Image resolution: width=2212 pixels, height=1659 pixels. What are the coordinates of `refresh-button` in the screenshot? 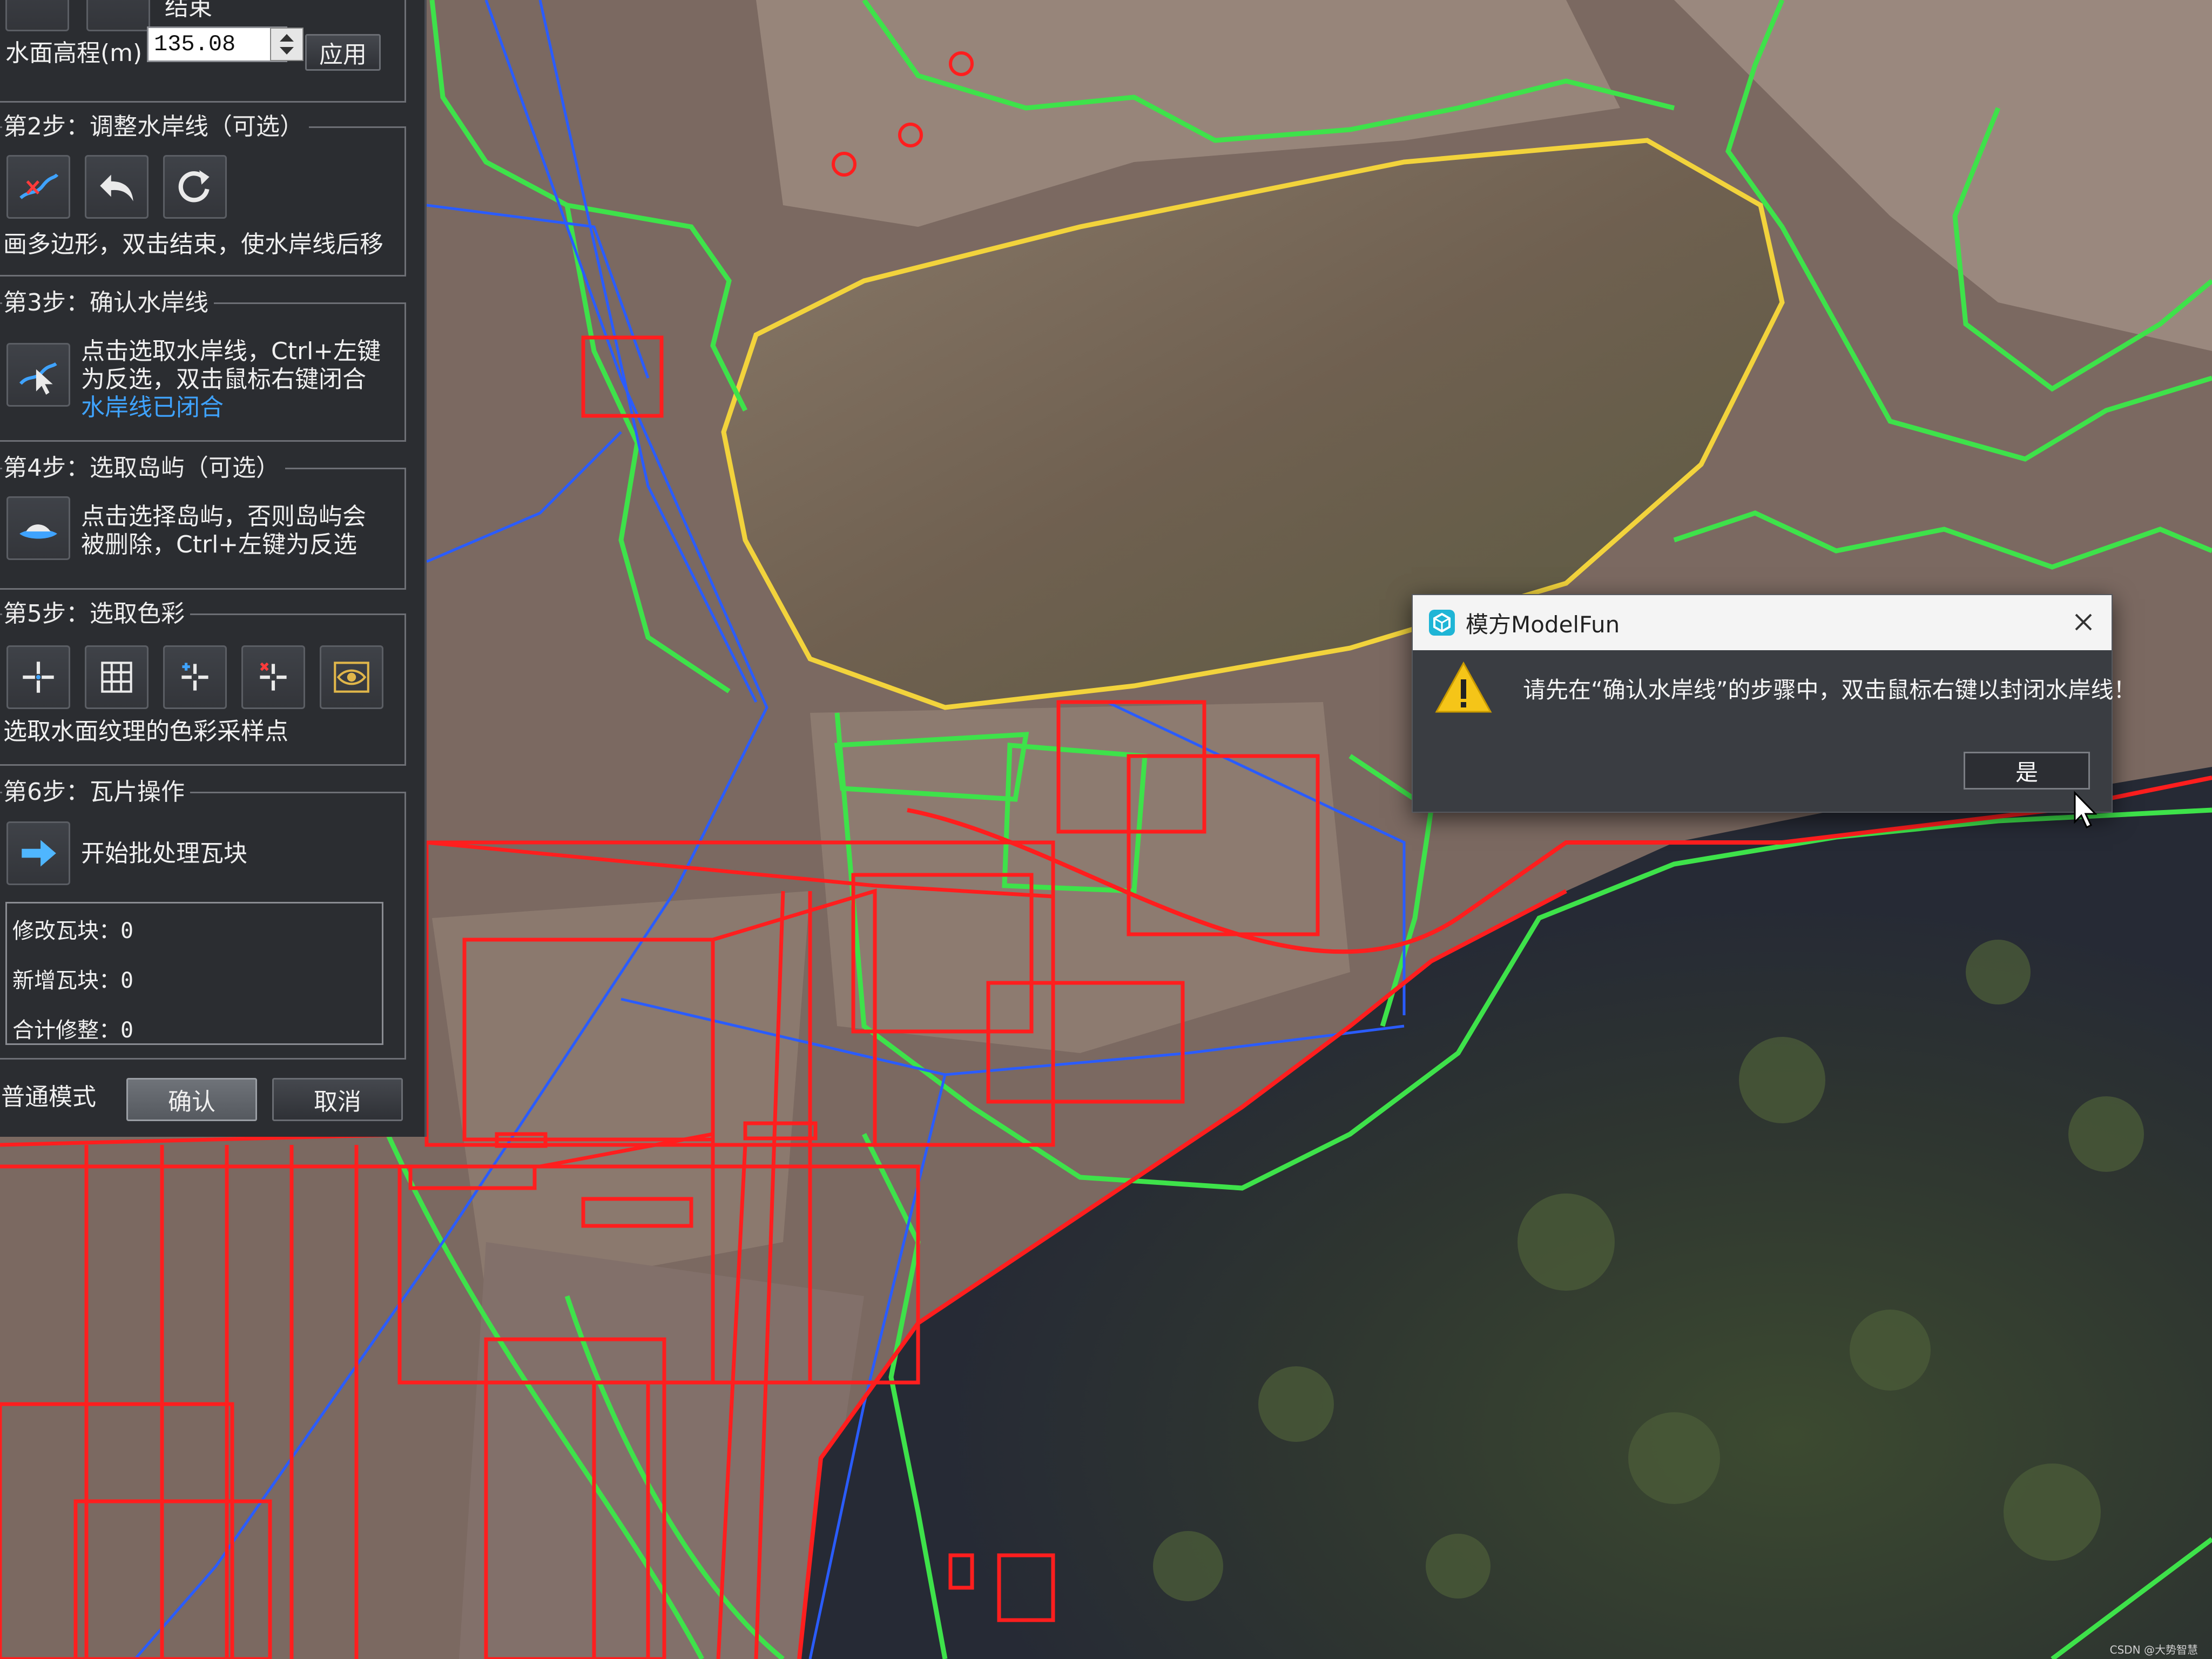 It's located at (195, 187).